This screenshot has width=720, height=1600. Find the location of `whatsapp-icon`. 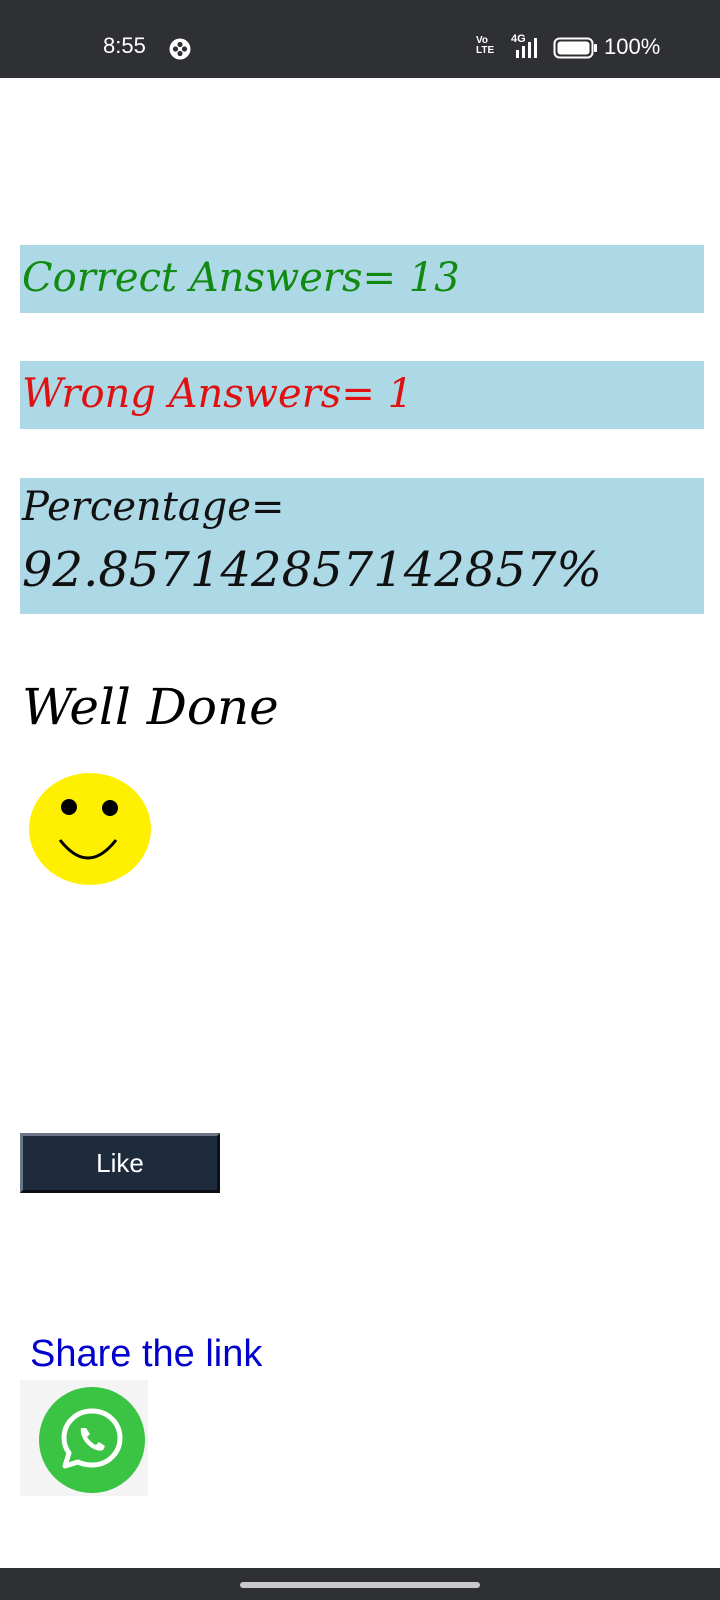

whatsapp-icon is located at coordinates (92, 1440).